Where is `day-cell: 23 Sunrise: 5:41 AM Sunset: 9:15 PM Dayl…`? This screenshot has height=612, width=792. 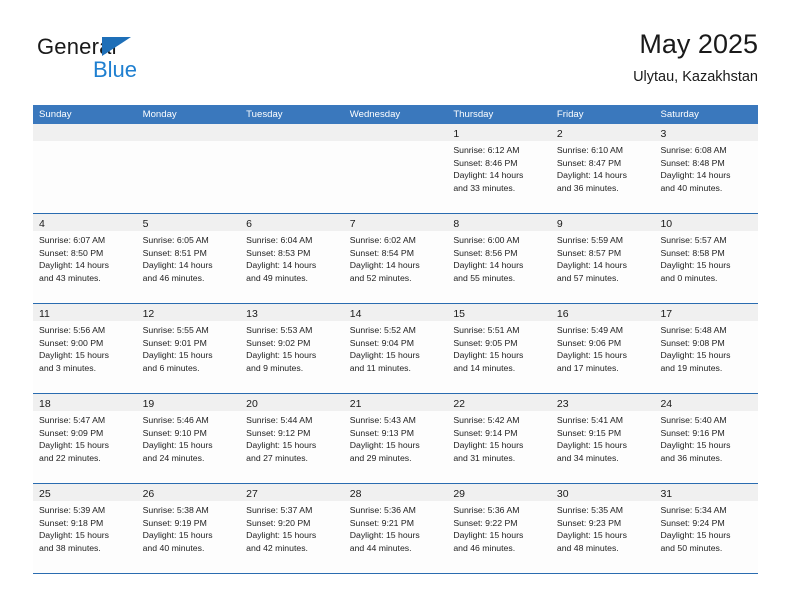 day-cell: 23 Sunrise: 5:41 AM Sunset: 9:15 PM Dayl… is located at coordinates (602, 438).